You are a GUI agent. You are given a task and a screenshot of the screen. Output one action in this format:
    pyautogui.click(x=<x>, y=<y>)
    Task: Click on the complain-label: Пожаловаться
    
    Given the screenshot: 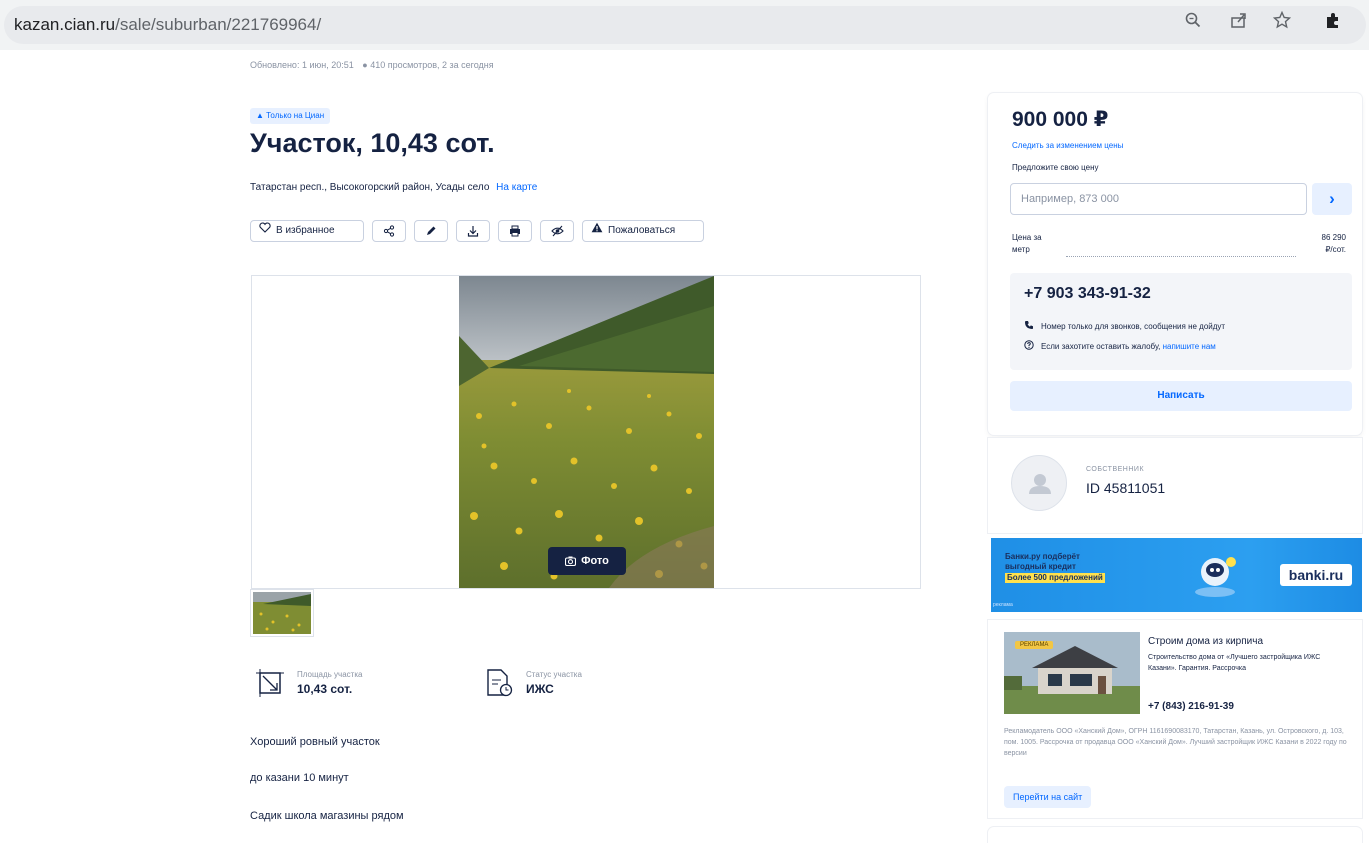 What is the action you would take?
    pyautogui.click(x=642, y=230)
    